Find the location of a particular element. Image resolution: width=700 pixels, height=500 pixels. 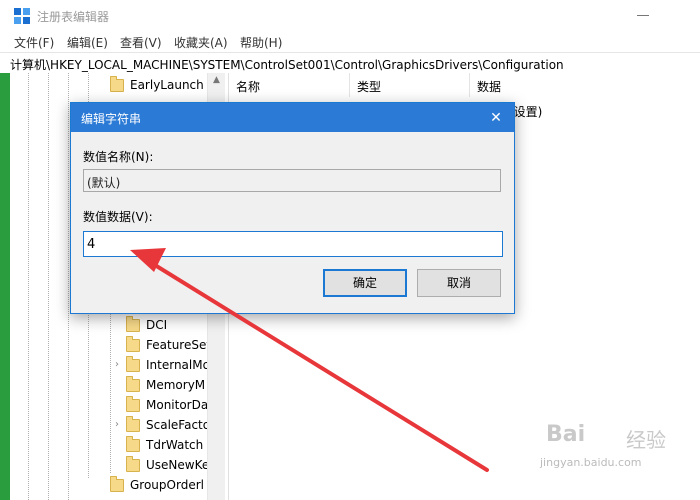

minimize-button is located at coordinates (643, 15).